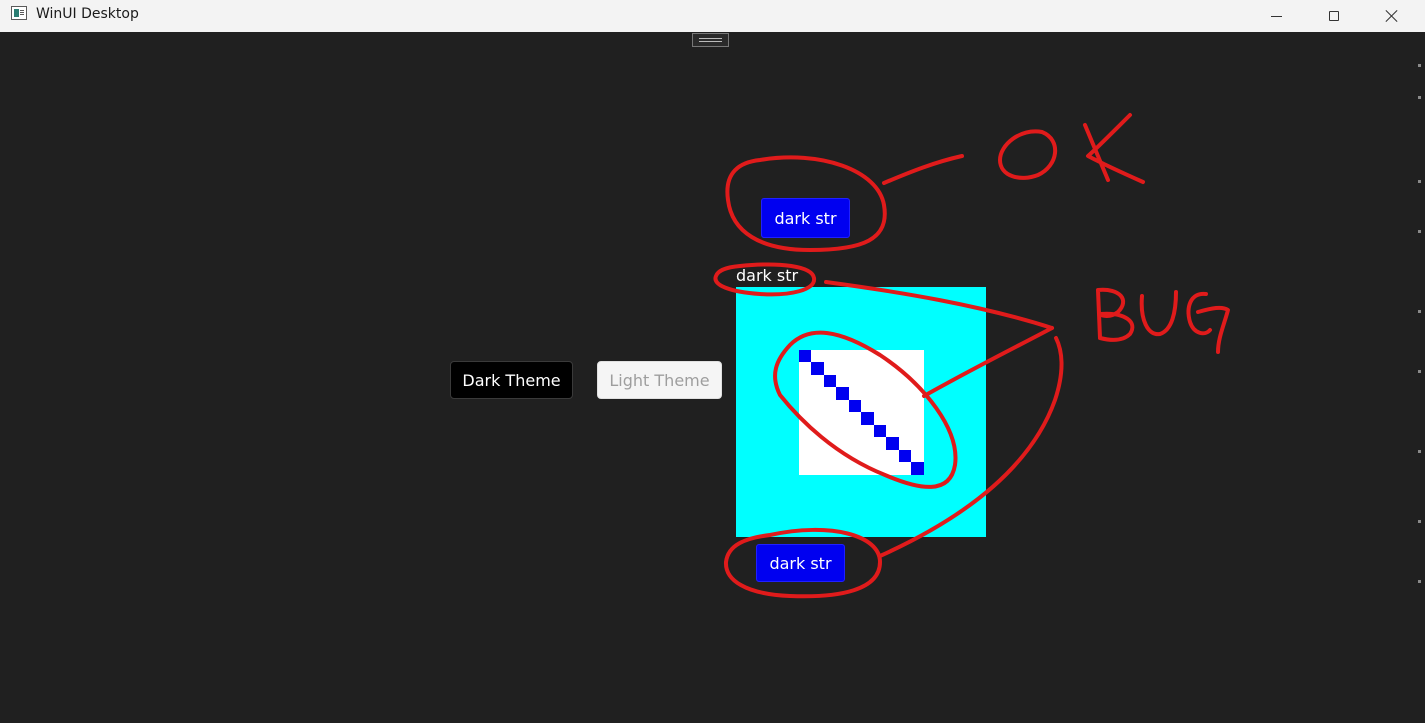  What do you see at coordinates (767, 275) in the screenshot?
I see `dark-str-caption: dark str` at bounding box center [767, 275].